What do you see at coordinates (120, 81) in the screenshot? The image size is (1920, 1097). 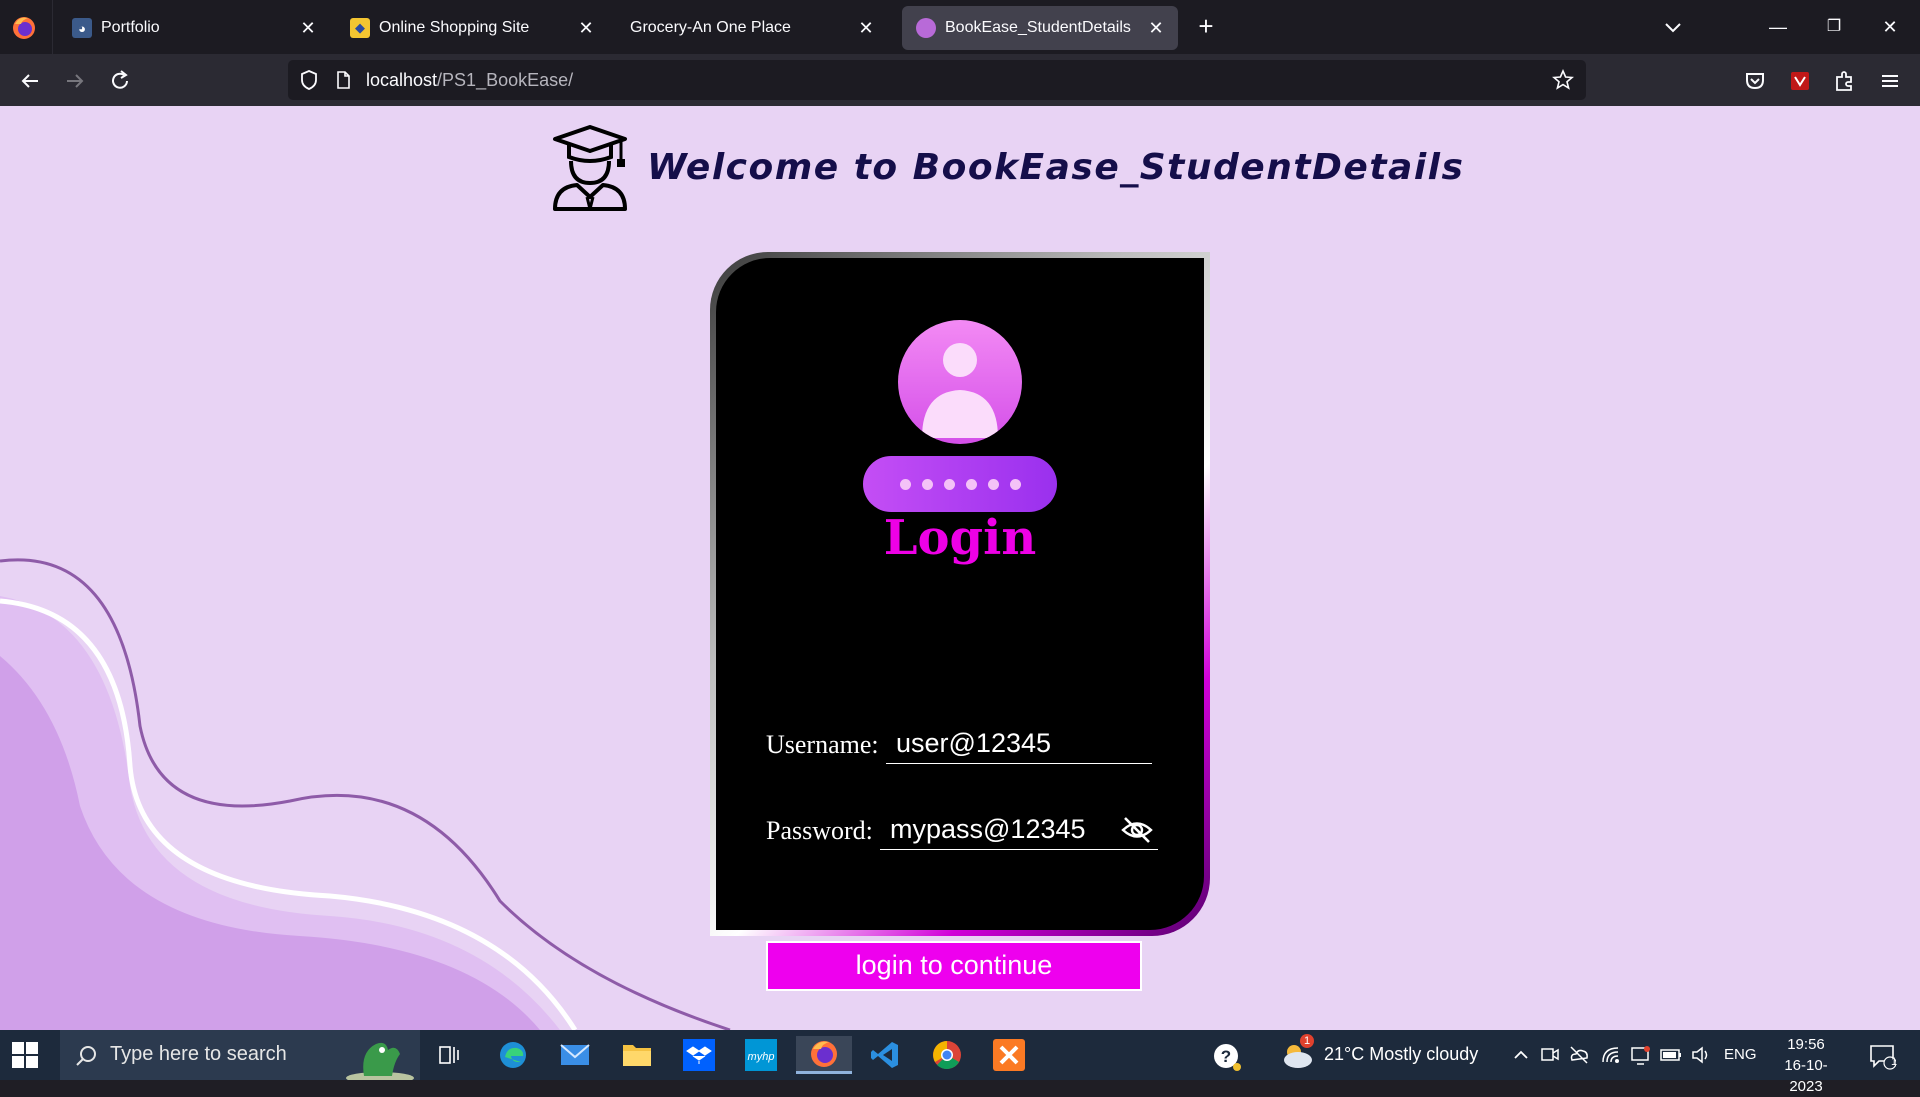 I see `reload-icon` at bounding box center [120, 81].